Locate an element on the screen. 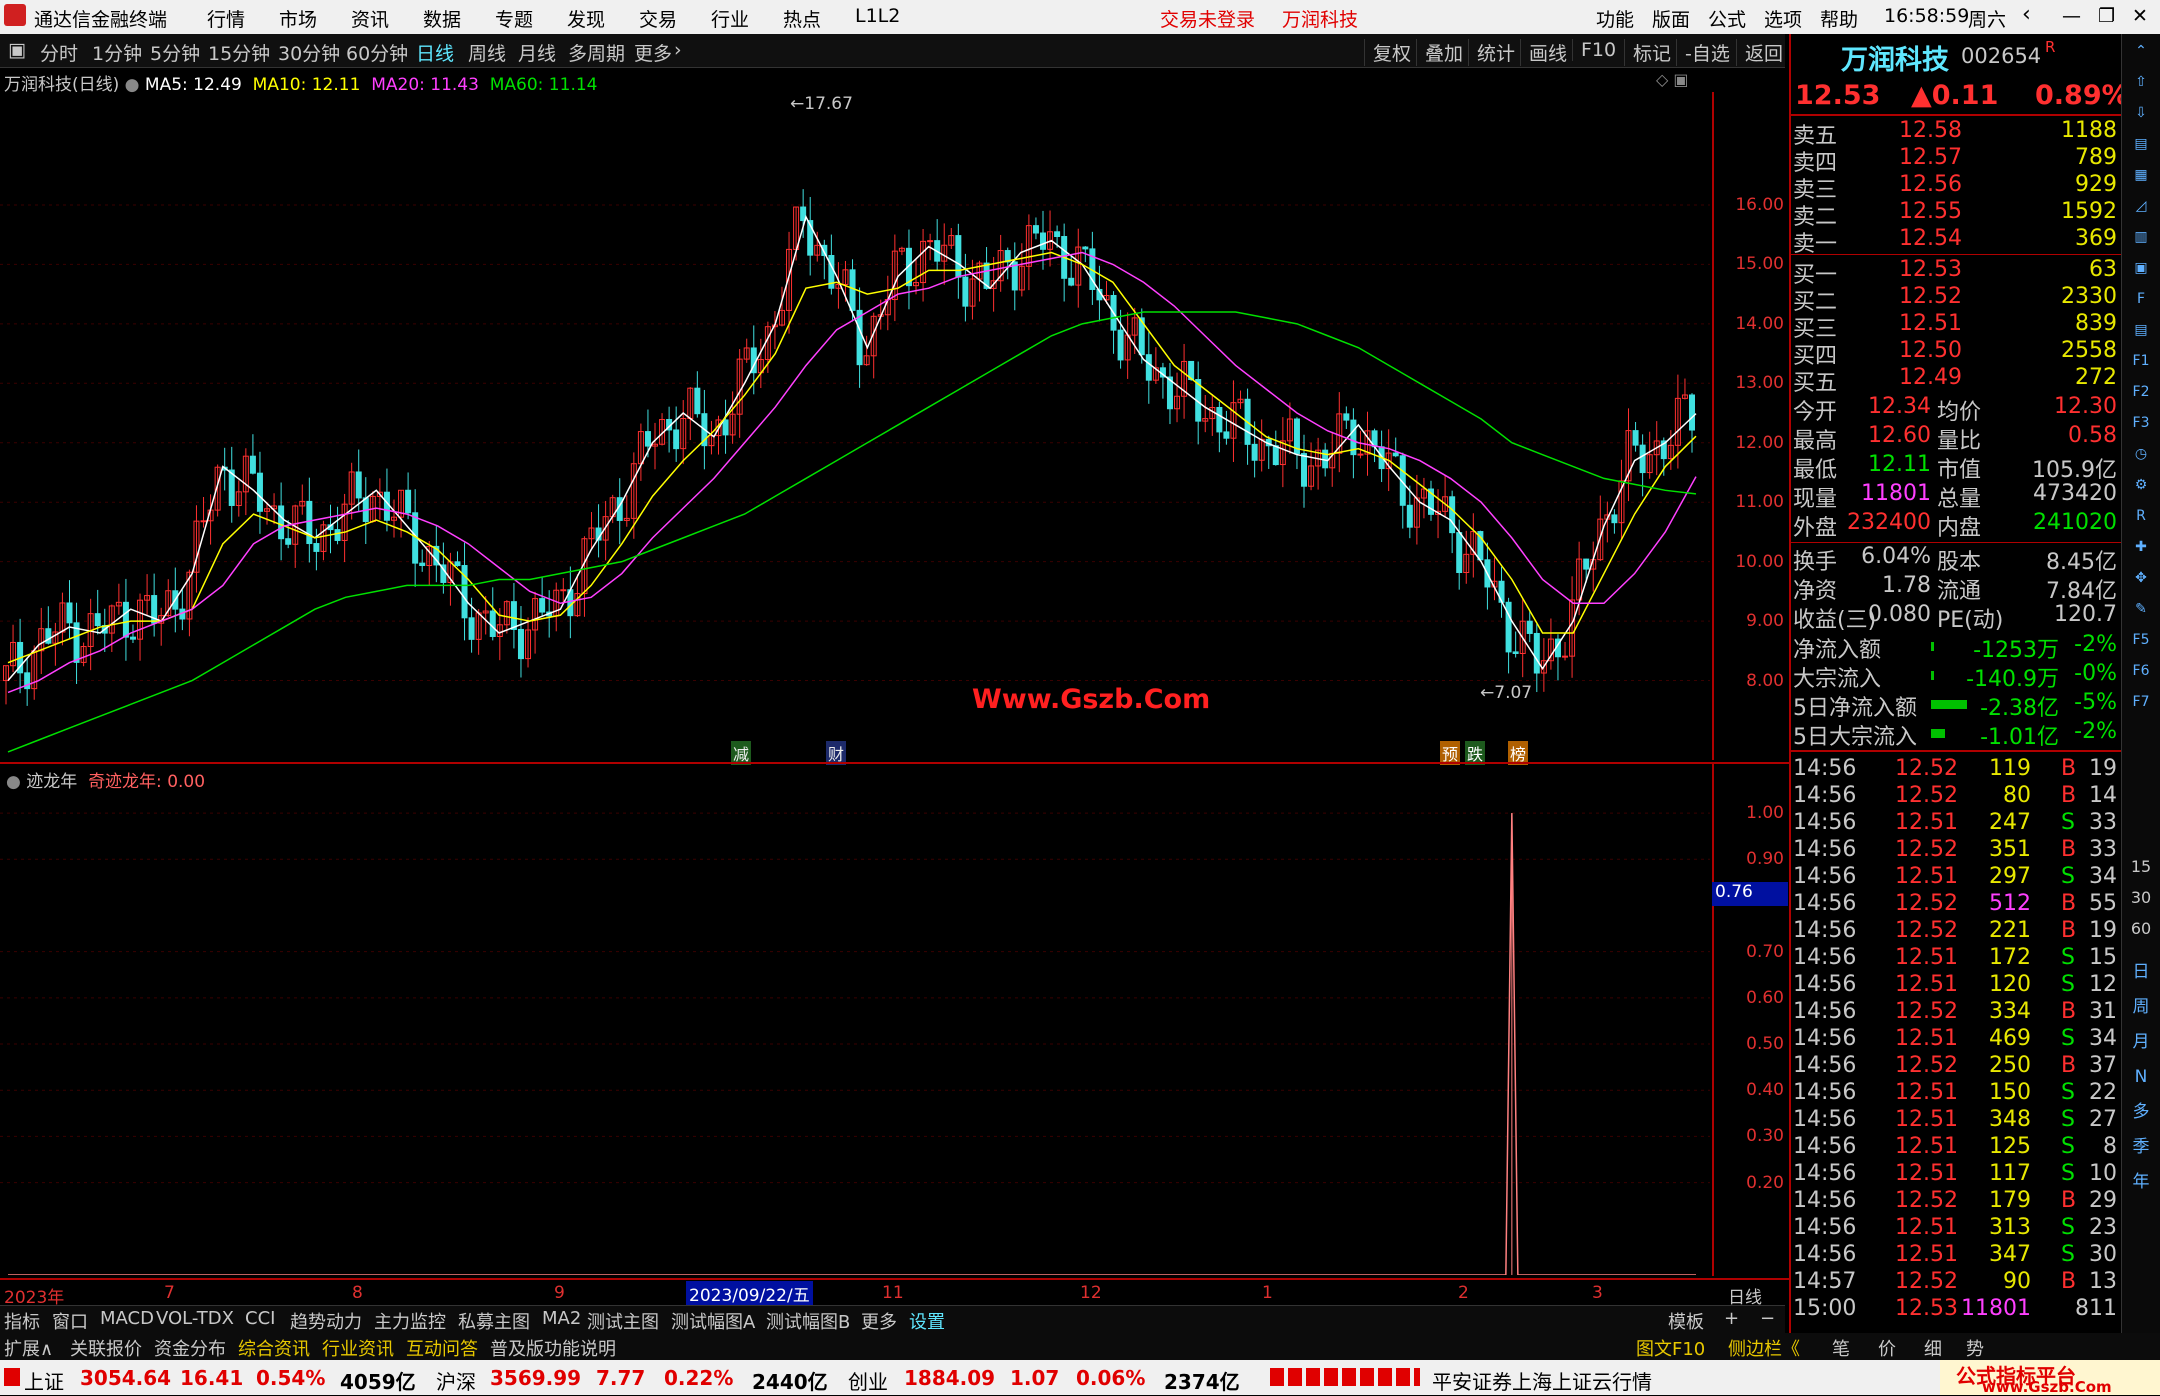 The height and width of the screenshot is (1396, 2160). minimize-icon: — is located at coordinates (2071, 16).